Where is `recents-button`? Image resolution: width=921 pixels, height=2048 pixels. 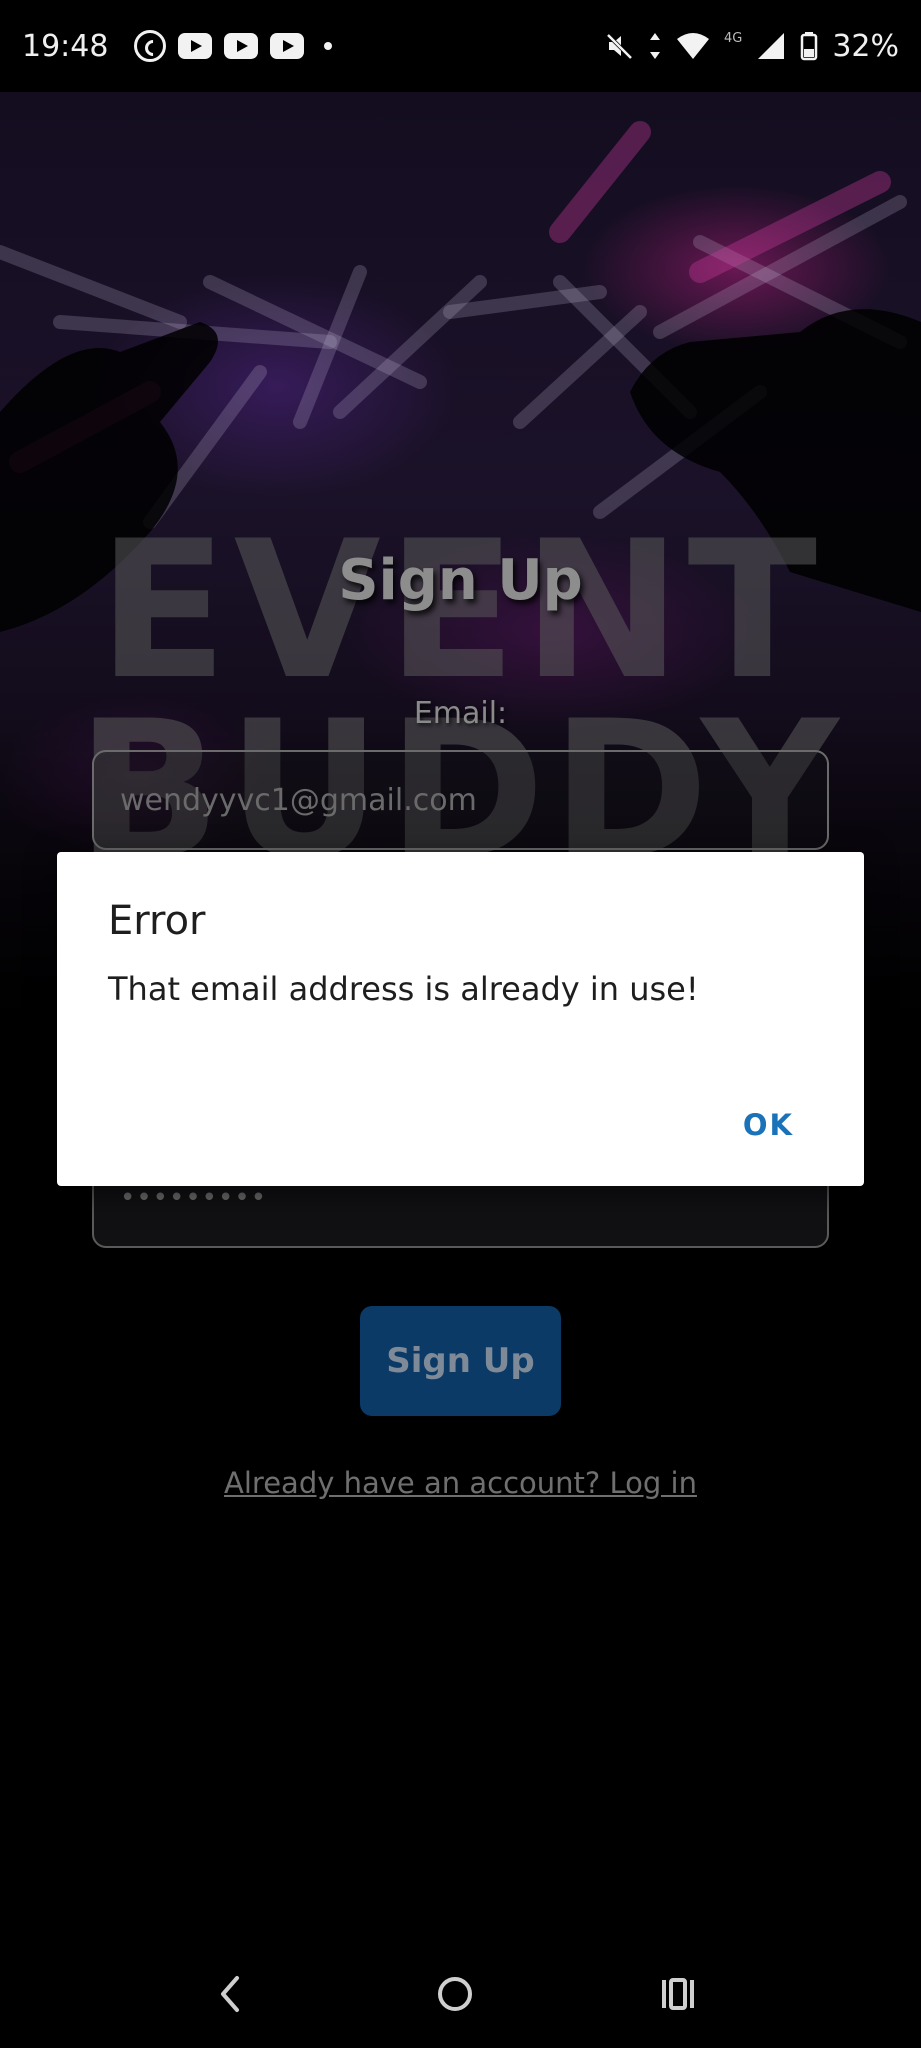
recents-button is located at coordinates (678, 1994).